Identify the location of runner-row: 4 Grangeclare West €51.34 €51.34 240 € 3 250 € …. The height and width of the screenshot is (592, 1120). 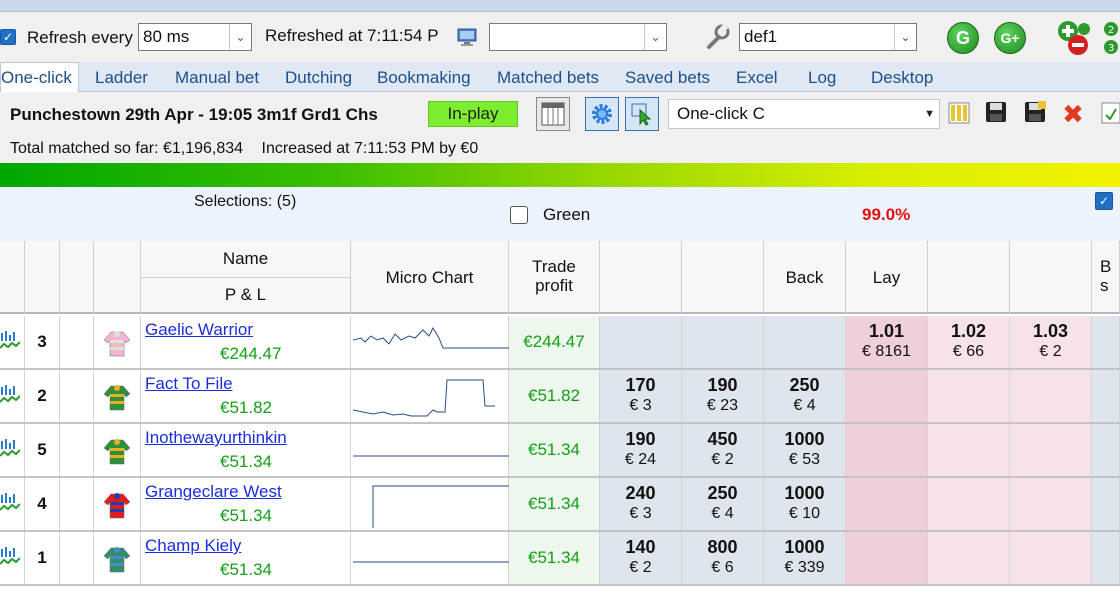
(560, 505).